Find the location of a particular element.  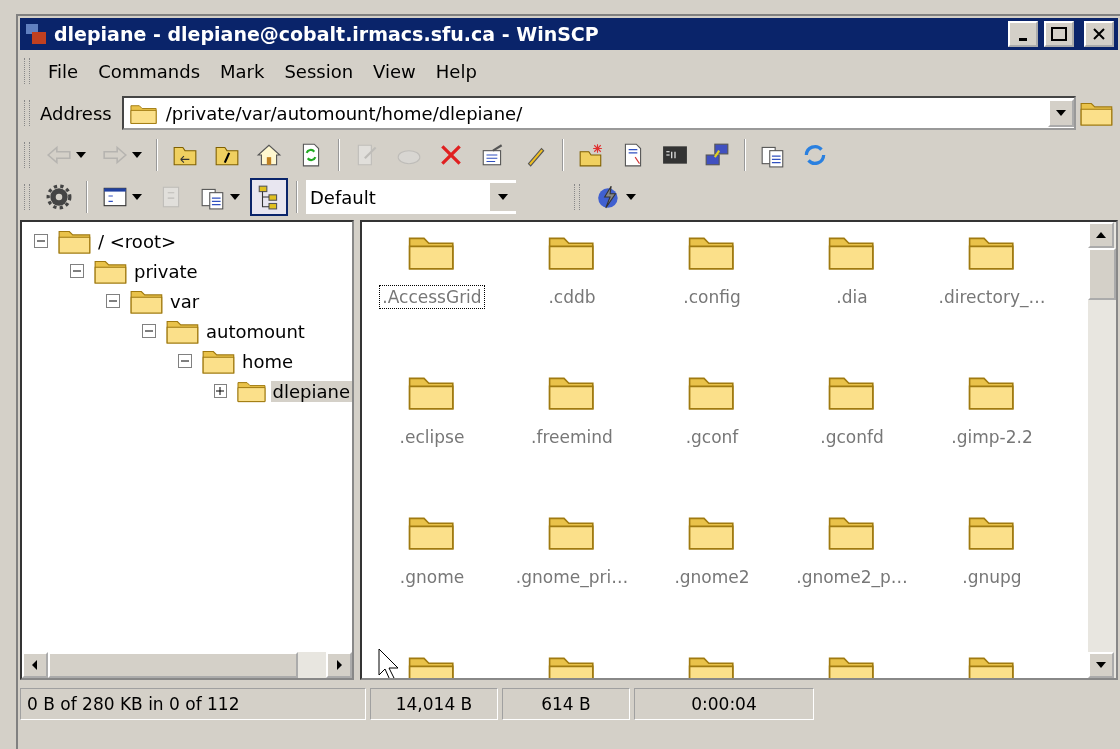

close-icon is located at coordinates (1099, 34).